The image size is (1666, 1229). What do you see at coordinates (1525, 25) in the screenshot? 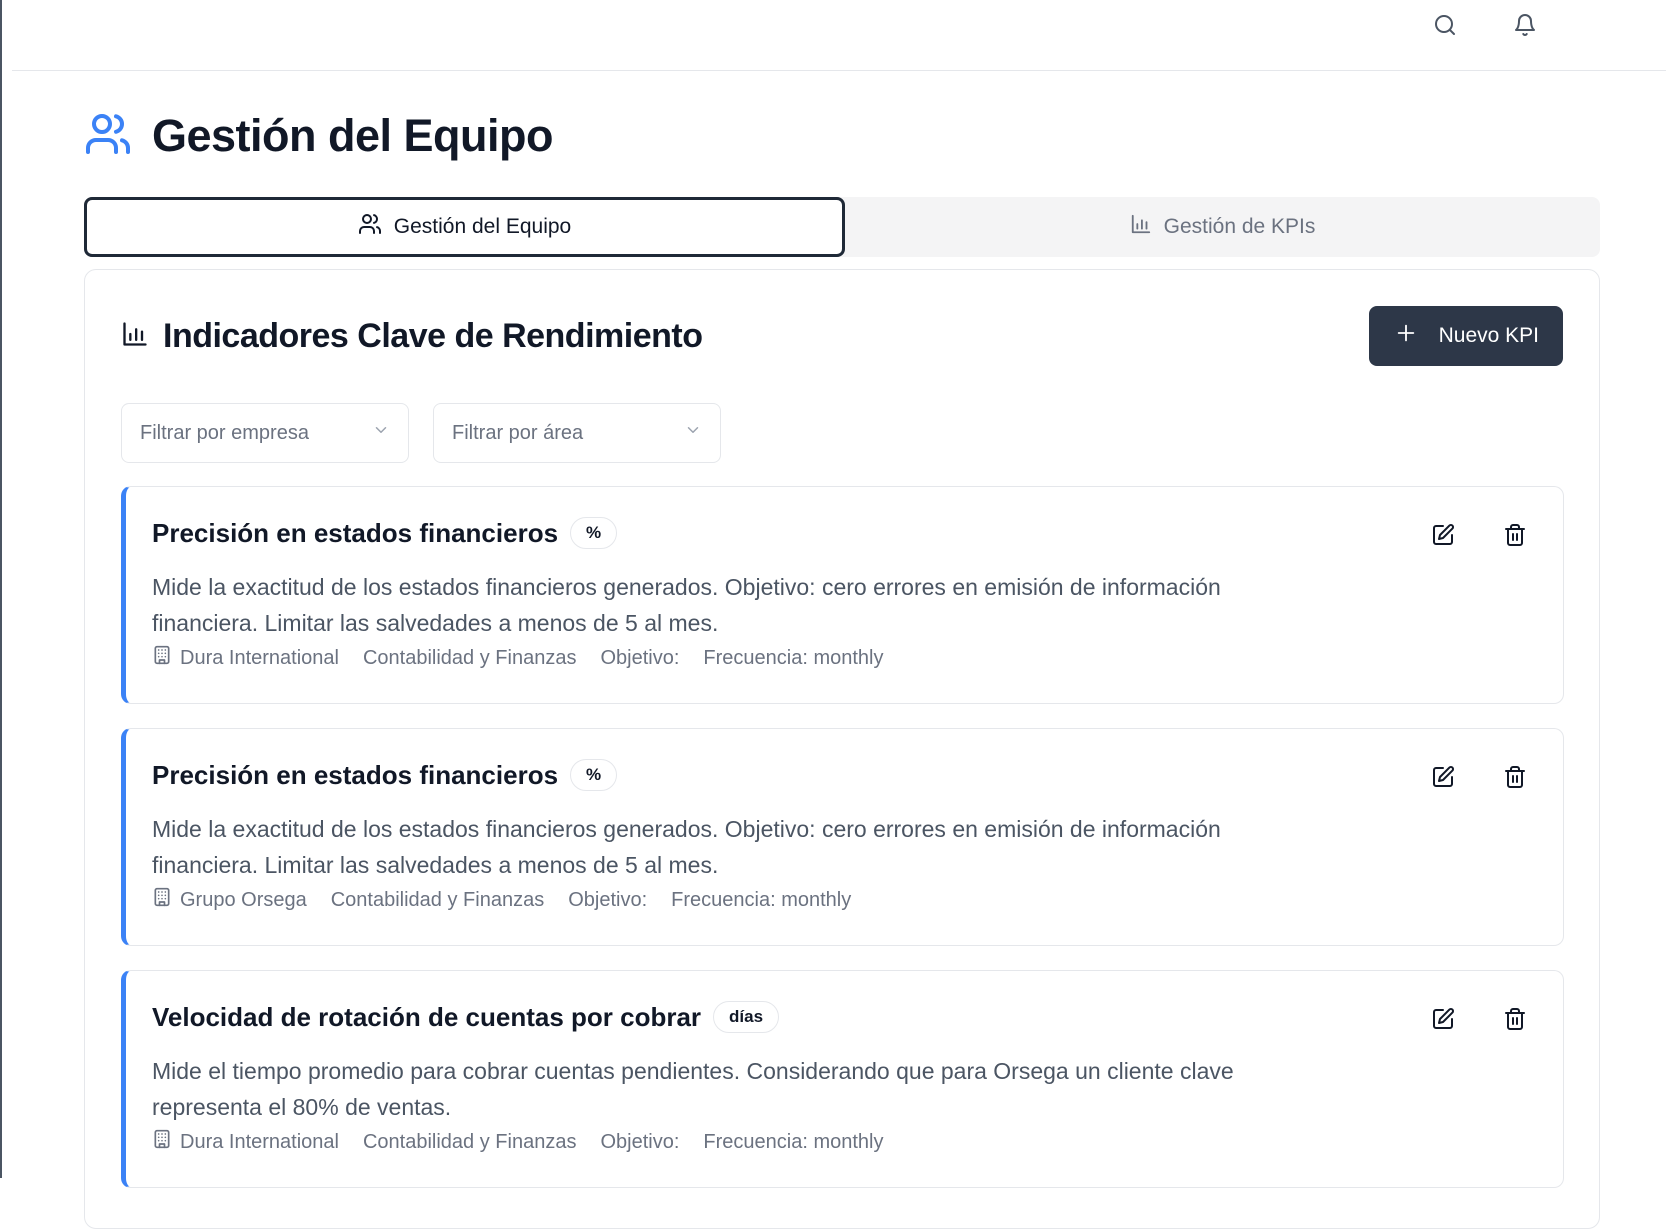
I see `bell-icon` at bounding box center [1525, 25].